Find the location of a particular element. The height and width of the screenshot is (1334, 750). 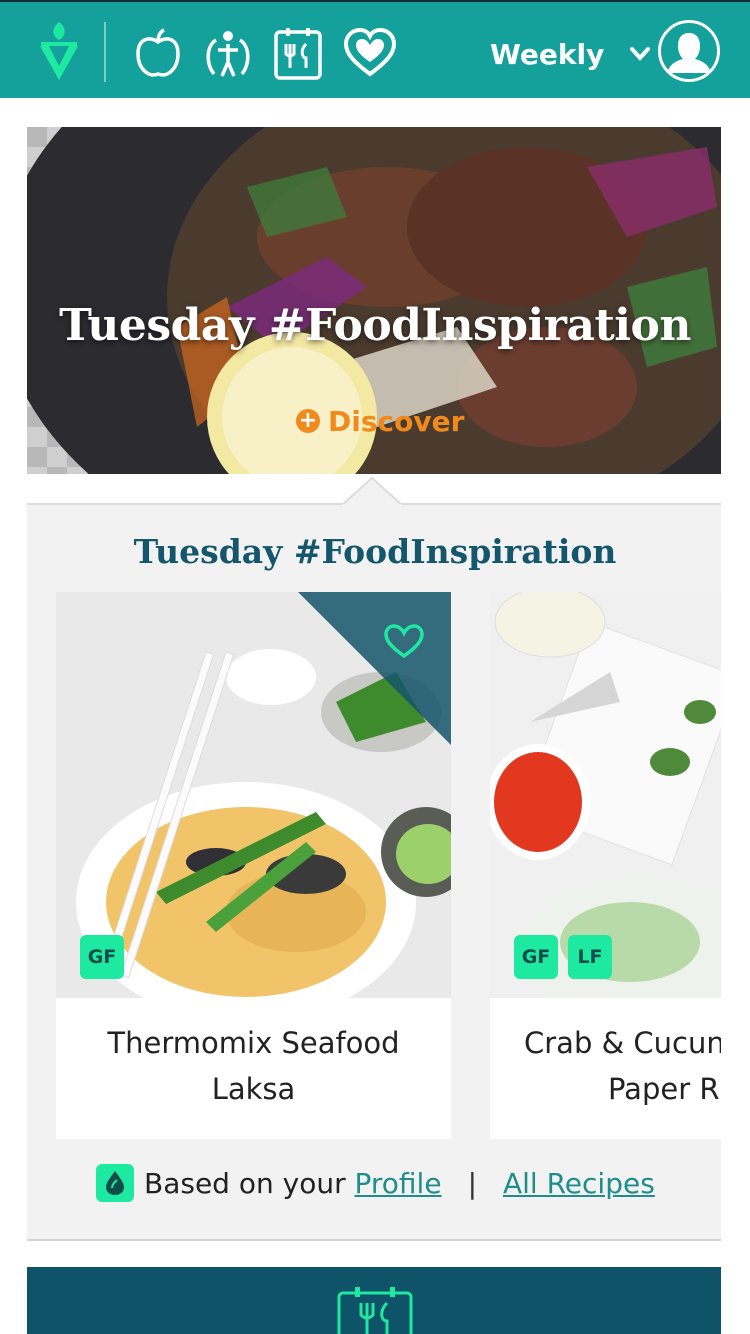

hero-title: Tuesday #FoodInspiration is located at coordinates (375, 325).